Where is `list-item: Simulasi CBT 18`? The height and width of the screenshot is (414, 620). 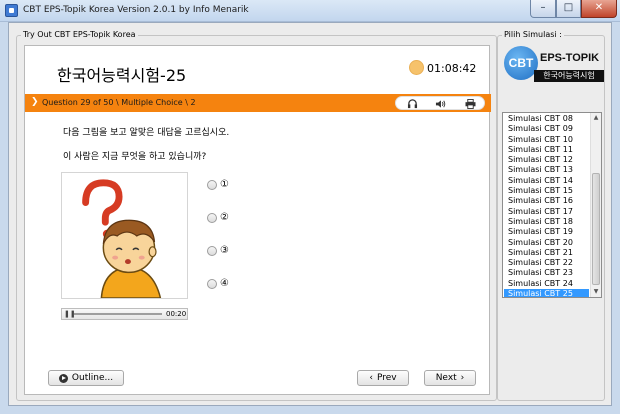 list-item: Simulasi CBT 18 is located at coordinates (546, 222).